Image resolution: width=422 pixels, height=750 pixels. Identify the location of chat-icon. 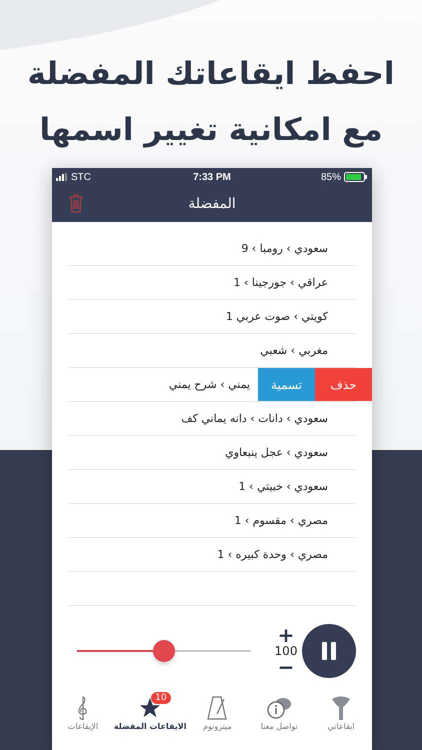
(279, 708).